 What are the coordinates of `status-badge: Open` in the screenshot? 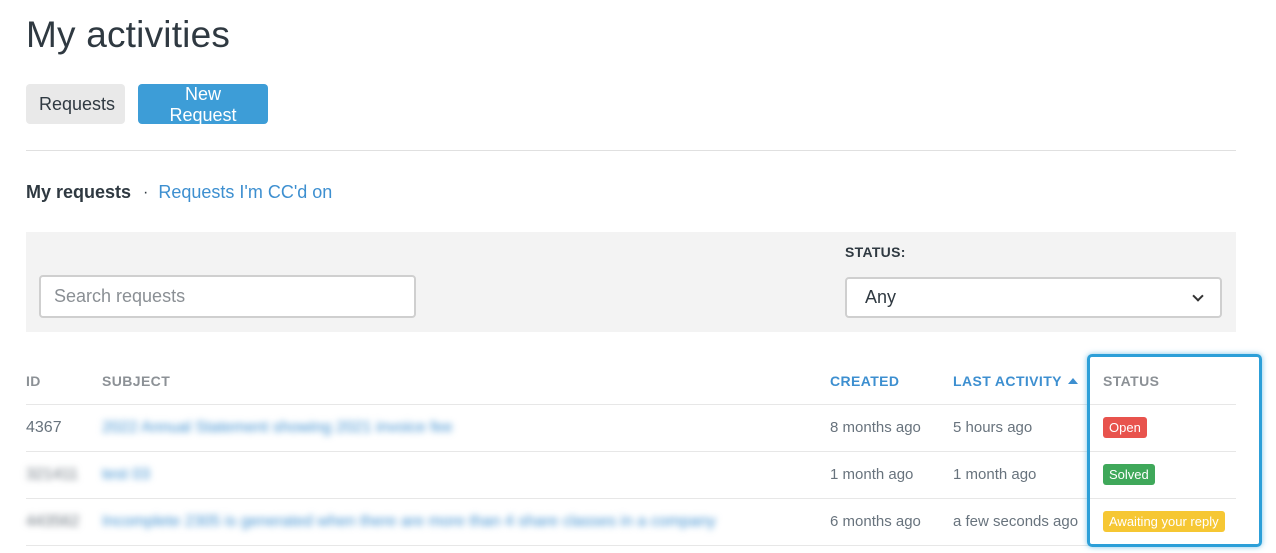 It's located at (1125, 427).